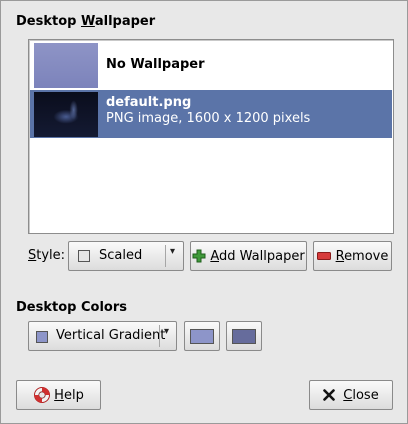 The width and height of the screenshot is (408, 424). What do you see at coordinates (51, 255) in the screenshot?
I see `style-label-rest: tyle:` at bounding box center [51, 255].